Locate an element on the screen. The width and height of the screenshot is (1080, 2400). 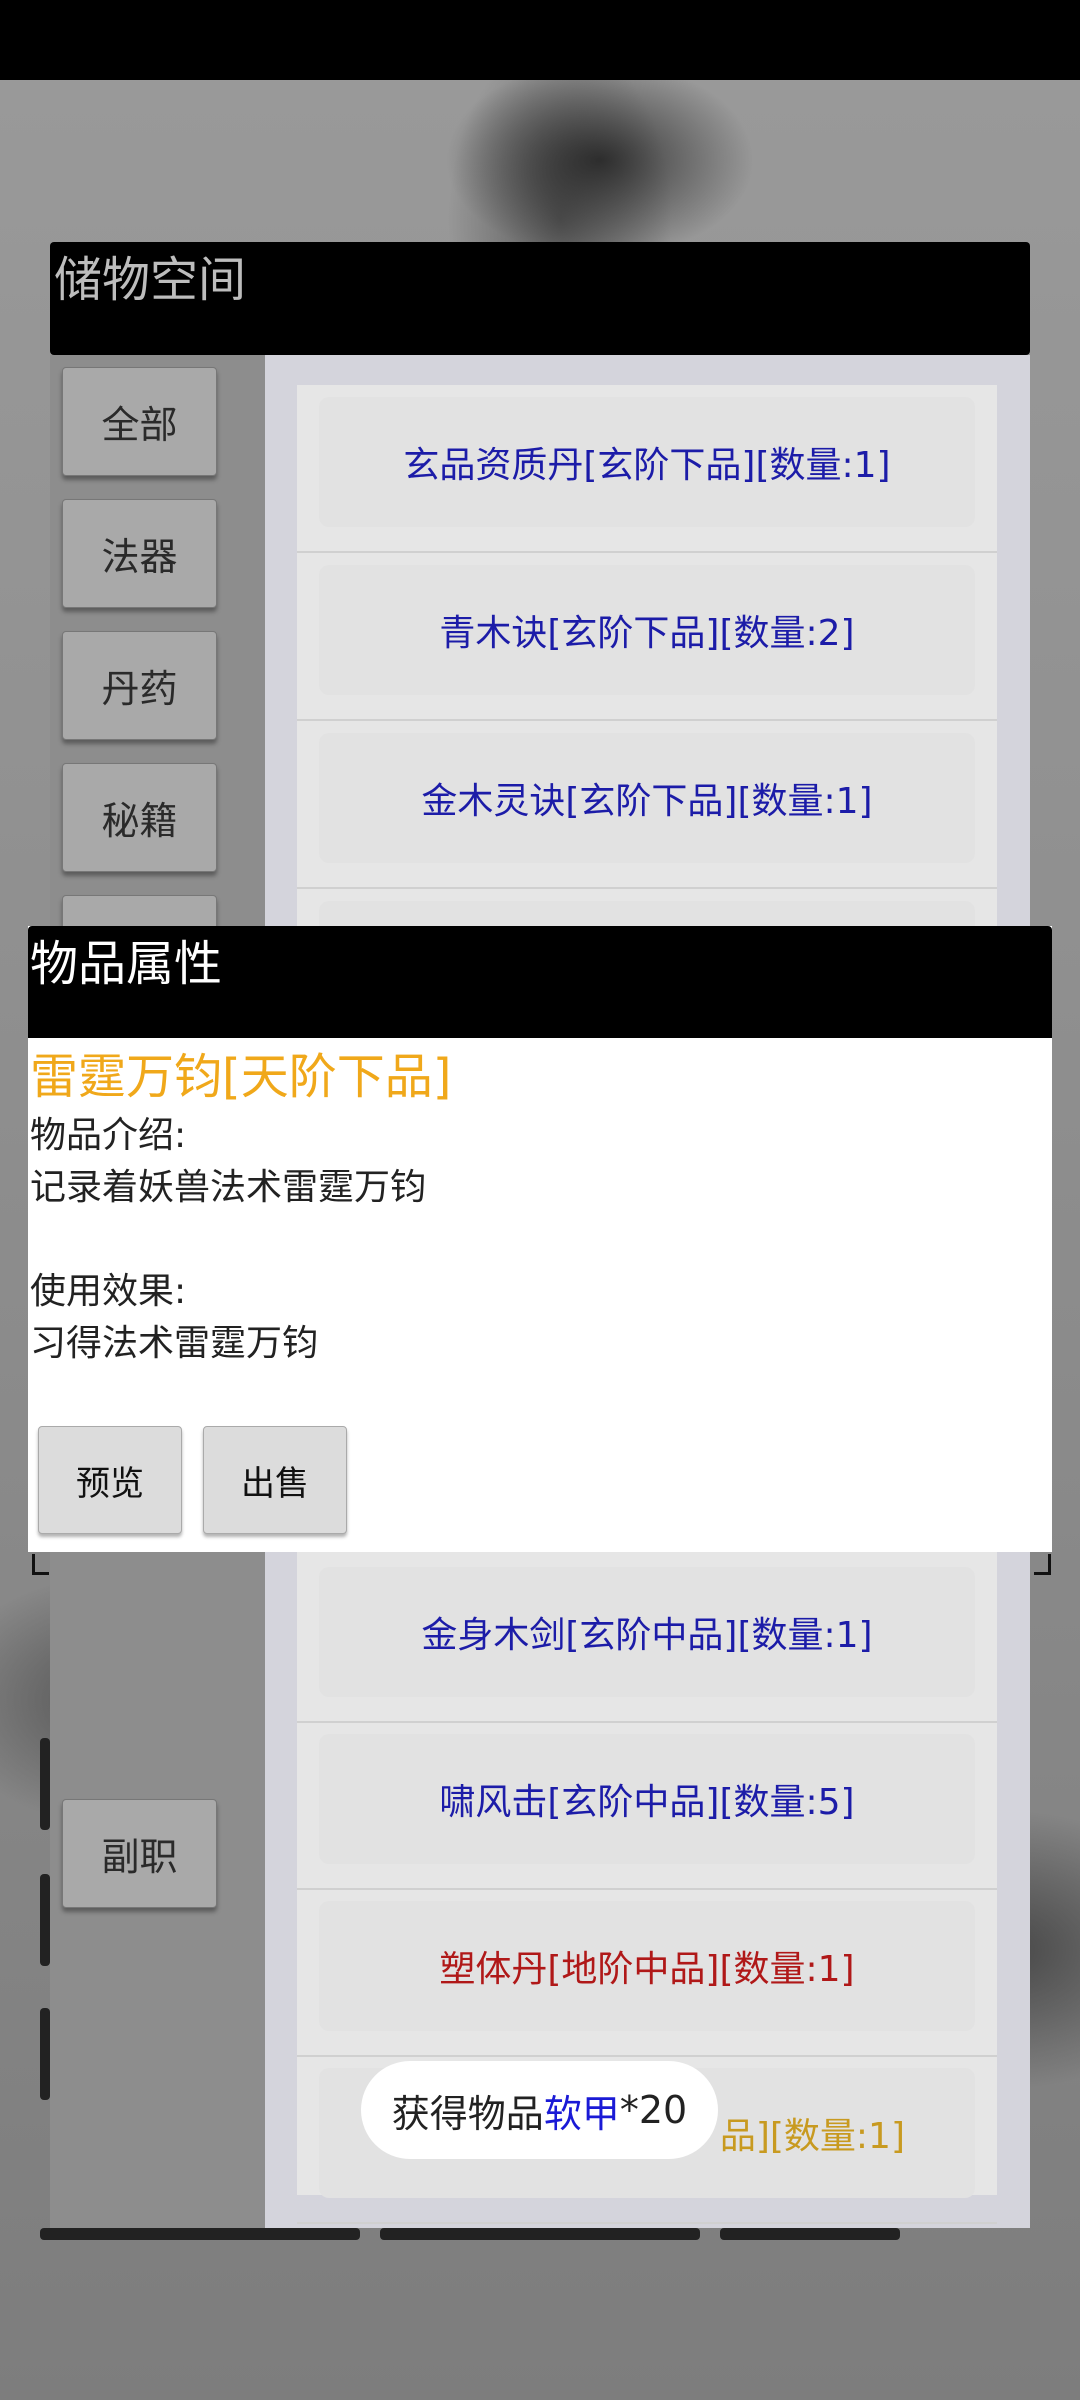
item-label: 青木诀[玄阶下品][数量:2] is located at coordinates (647, 630).